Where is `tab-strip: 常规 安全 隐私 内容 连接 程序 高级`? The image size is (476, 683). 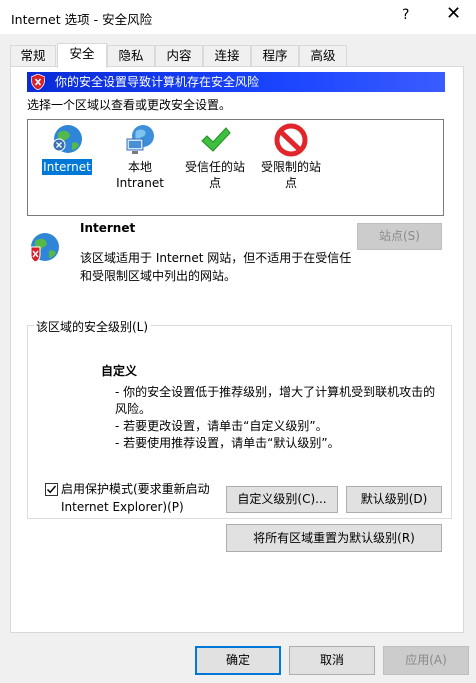
tab-strip: 常规 安全 隐私 内容 连接 程序 高级 is located at coordinates (238, 55).